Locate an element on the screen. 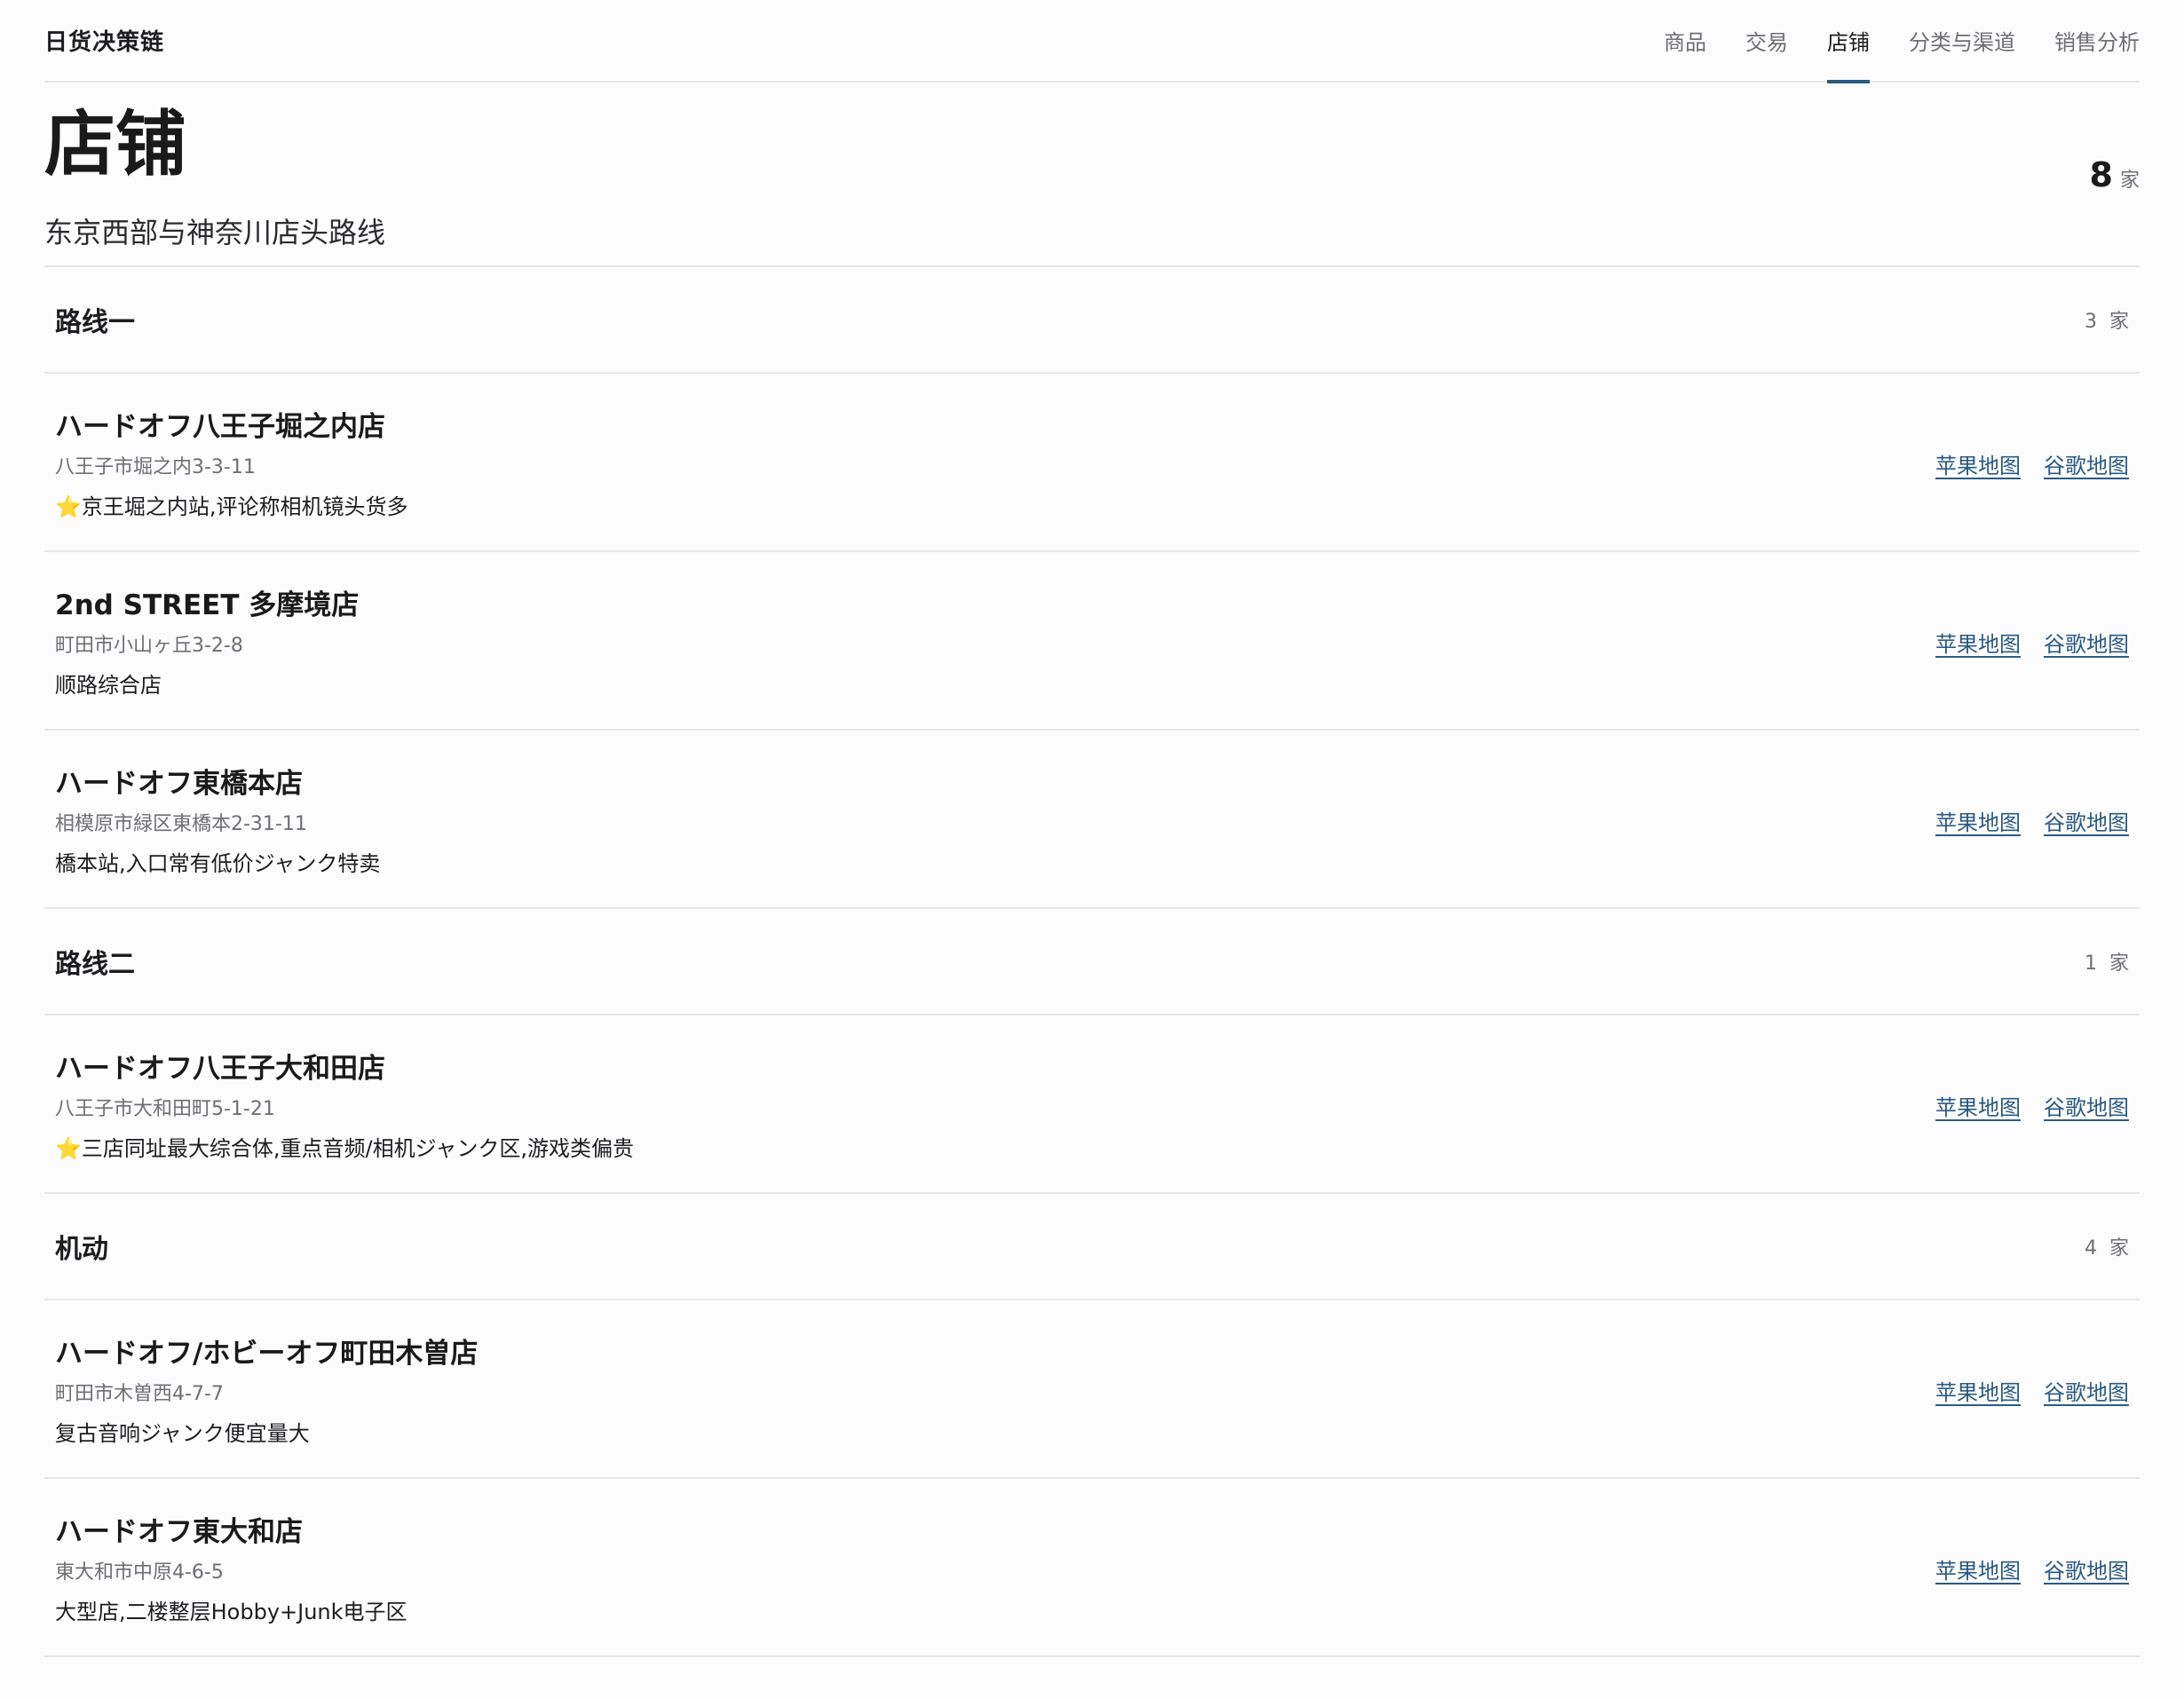 Image resolution: width=2184 pixels, height=1699 pixels. top-bar: 日货决策链 商品 交易 店铺 分类与渠道 销售分析 is located at coordinates (1092, 41).